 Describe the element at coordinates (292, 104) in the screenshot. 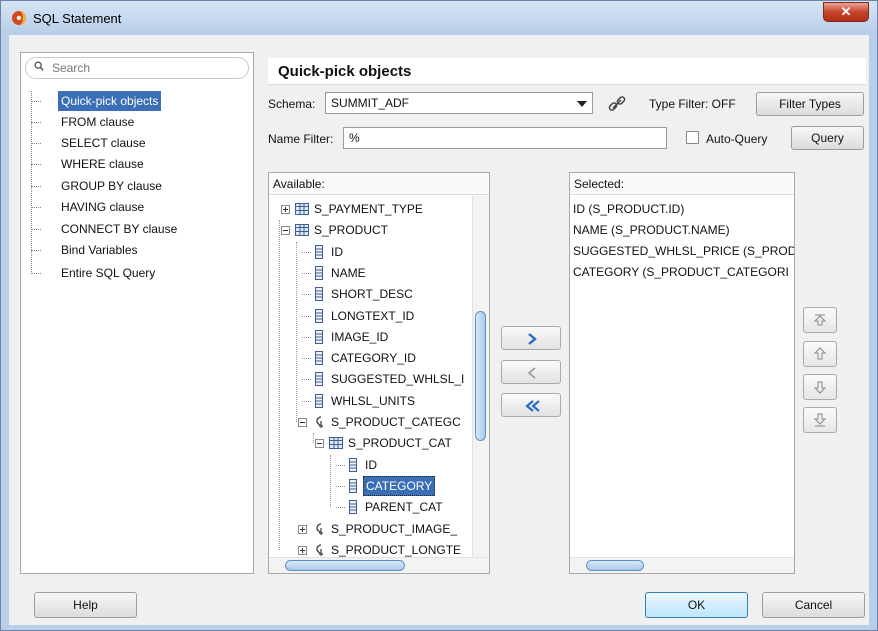

I see `schema-label: Schema:` at that location.